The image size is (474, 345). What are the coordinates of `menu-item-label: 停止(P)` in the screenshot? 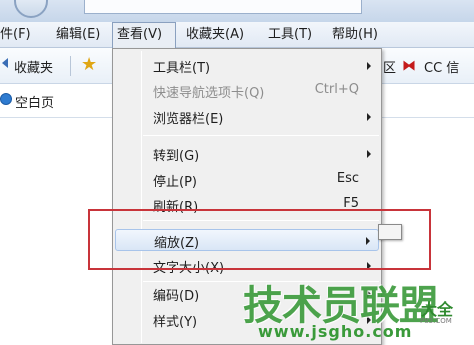 It's located at (175, 182).